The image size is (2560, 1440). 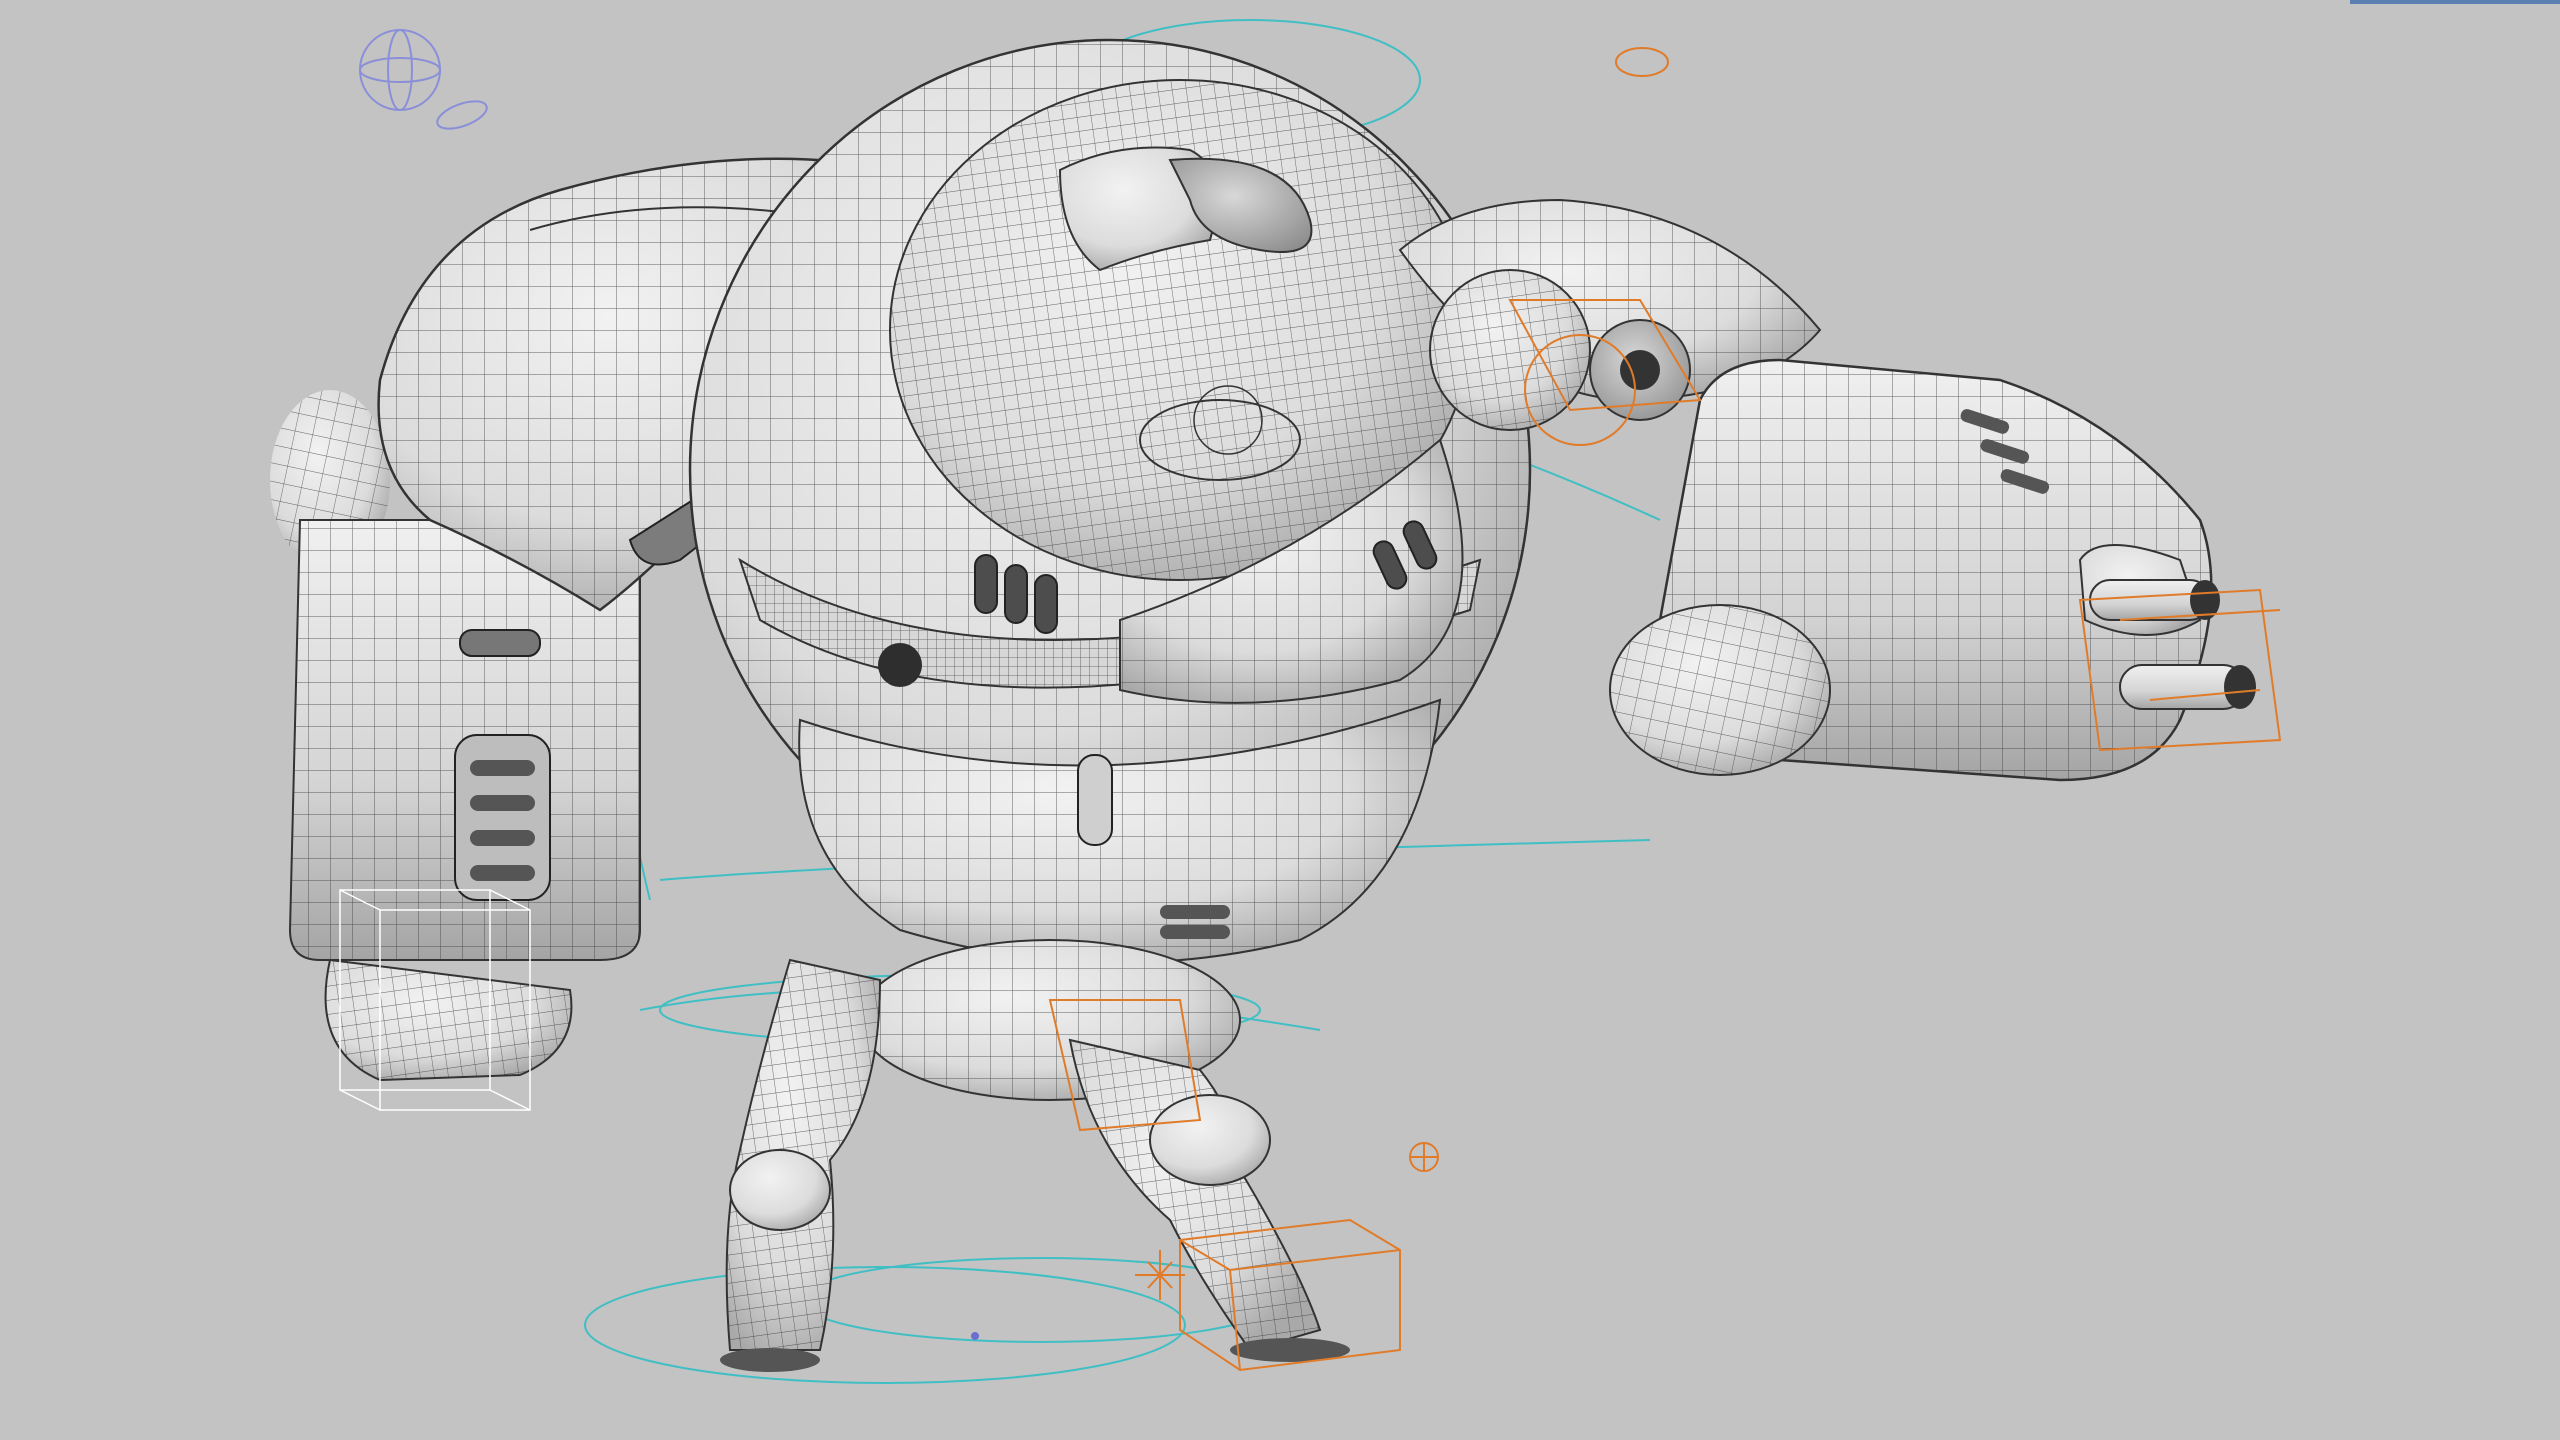 I want to click on origin-marker, so click(x=975, y=1336).